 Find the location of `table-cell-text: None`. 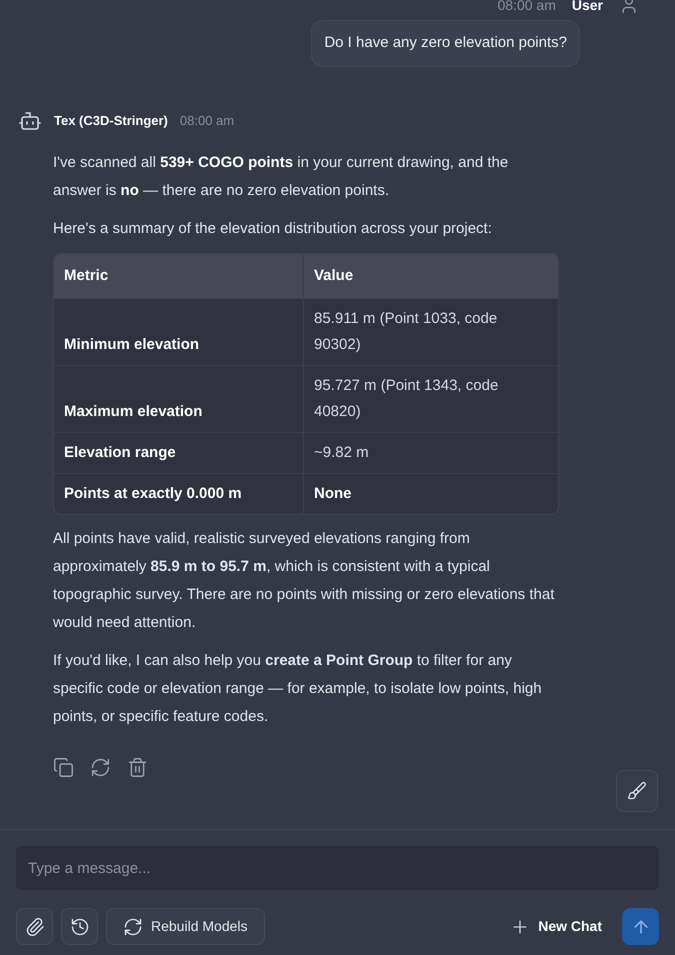

table-cell-text: None is located at coordinates (332, 494).